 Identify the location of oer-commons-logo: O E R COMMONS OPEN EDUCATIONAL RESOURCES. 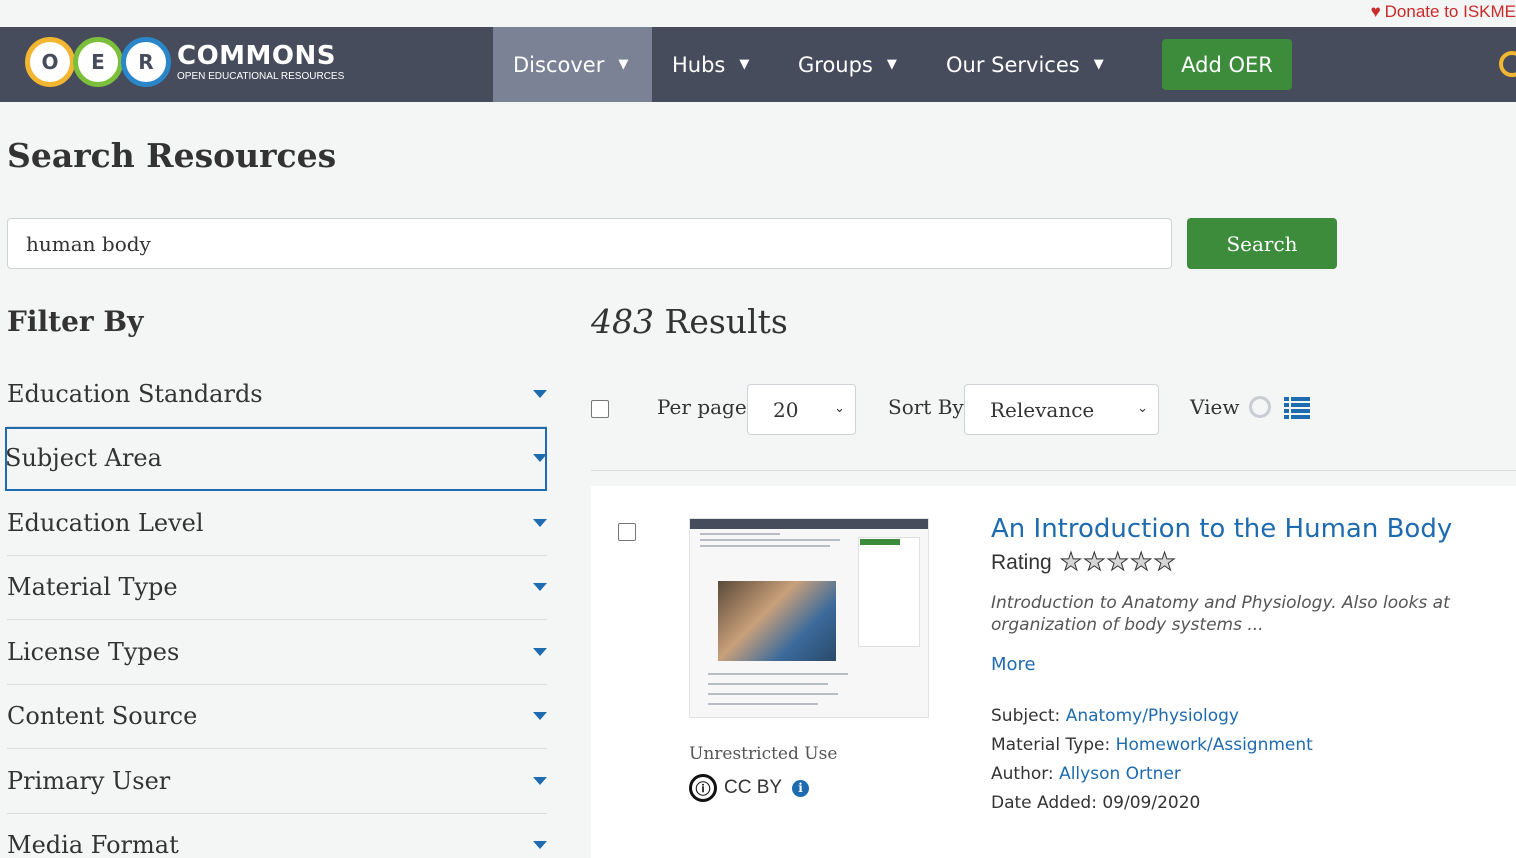
(184, 62).